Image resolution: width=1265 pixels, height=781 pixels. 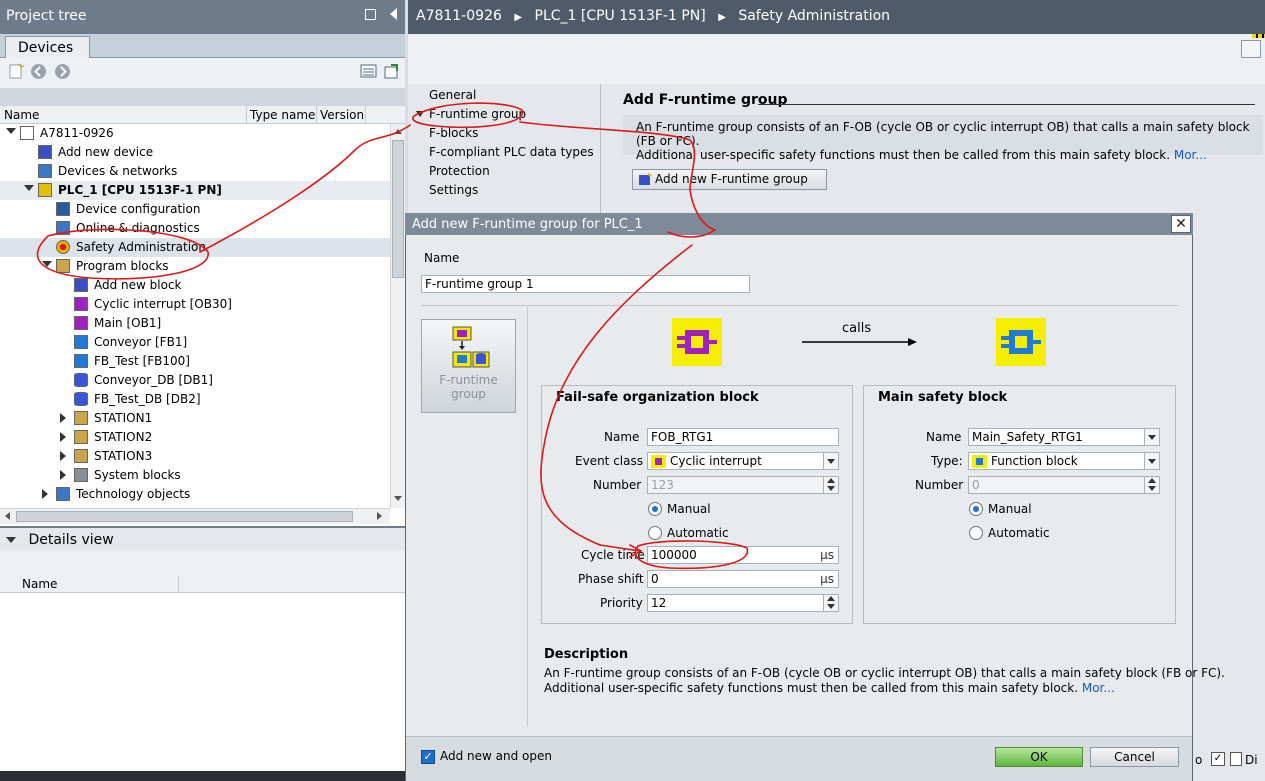 I want to click on tree-horizontal-scrollbar, so click(x=195, y=516).